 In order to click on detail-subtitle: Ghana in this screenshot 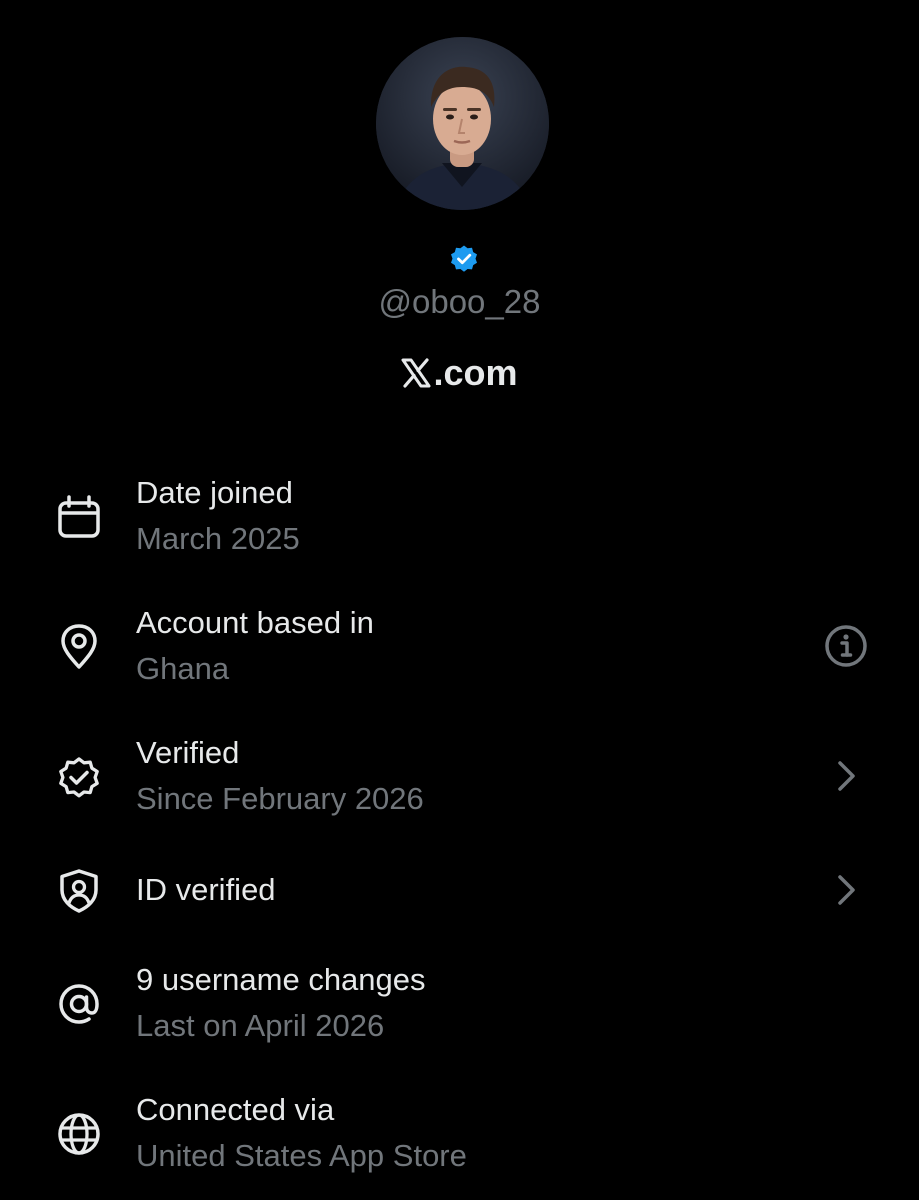, I will do `click(183, 668)`.